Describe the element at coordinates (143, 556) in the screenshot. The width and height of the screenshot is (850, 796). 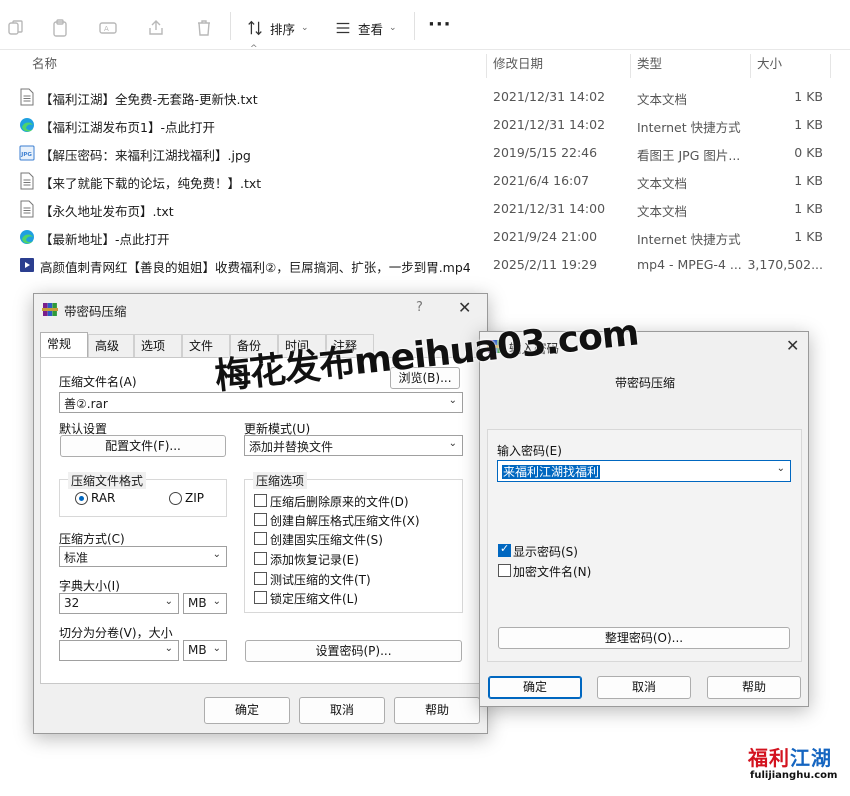
I see `method-select: 标准 ⌄` at that location.